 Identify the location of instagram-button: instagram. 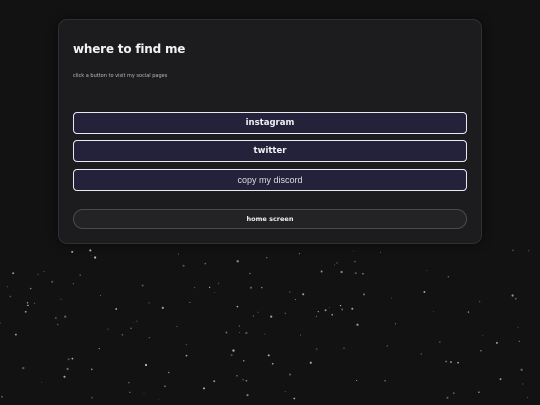
(270, 123).